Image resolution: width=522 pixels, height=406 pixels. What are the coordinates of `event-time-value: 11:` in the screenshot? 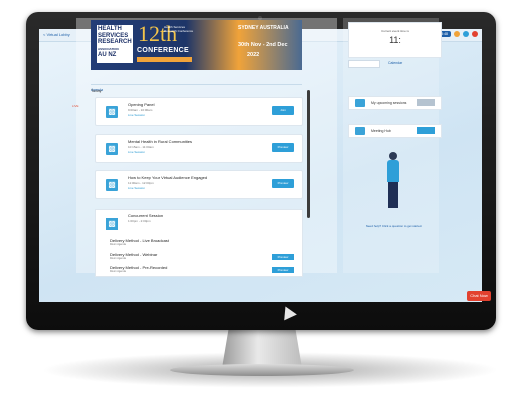 It's located at (395, 40).